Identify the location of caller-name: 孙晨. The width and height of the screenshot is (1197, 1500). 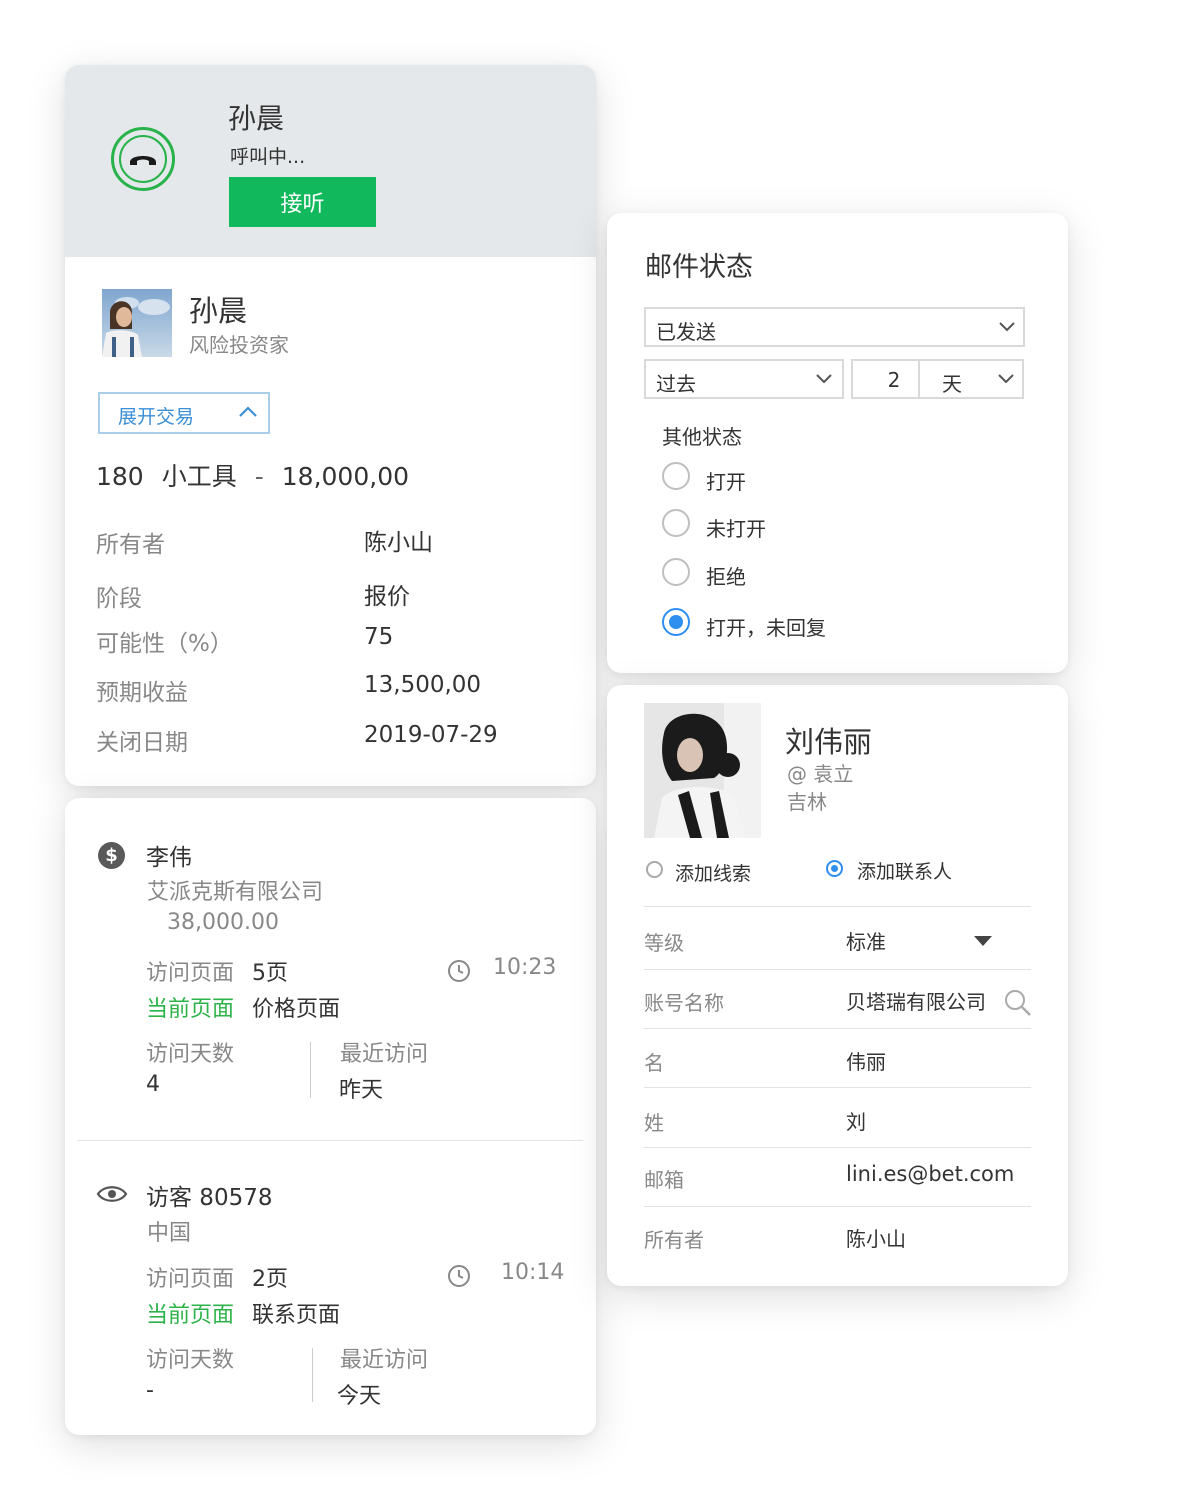
(256, 118).